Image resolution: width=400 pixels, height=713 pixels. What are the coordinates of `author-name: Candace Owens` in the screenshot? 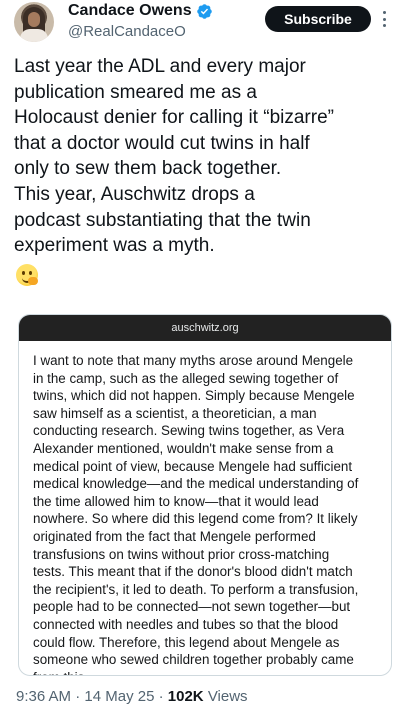 It's located at (130, 11).